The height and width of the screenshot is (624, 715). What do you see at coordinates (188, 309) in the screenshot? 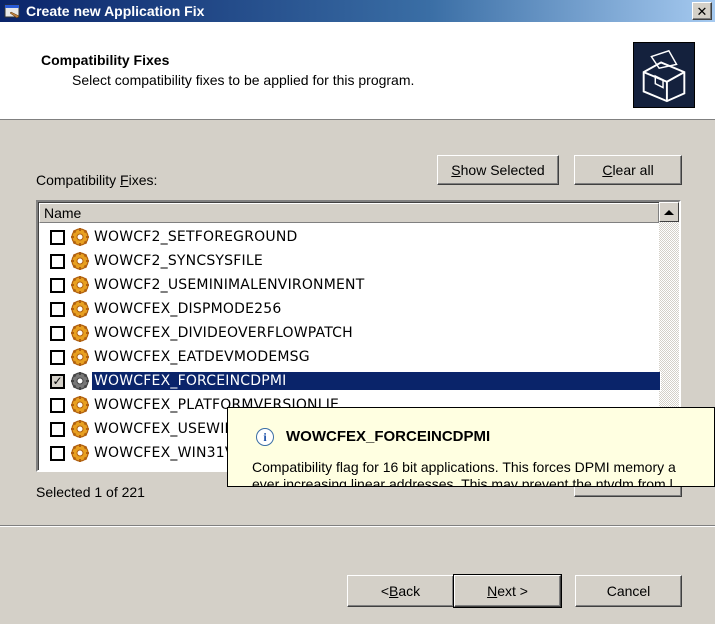
I see `fix-name: WOWCFEX_DISPMODE256` at bounding box center [188, 309].